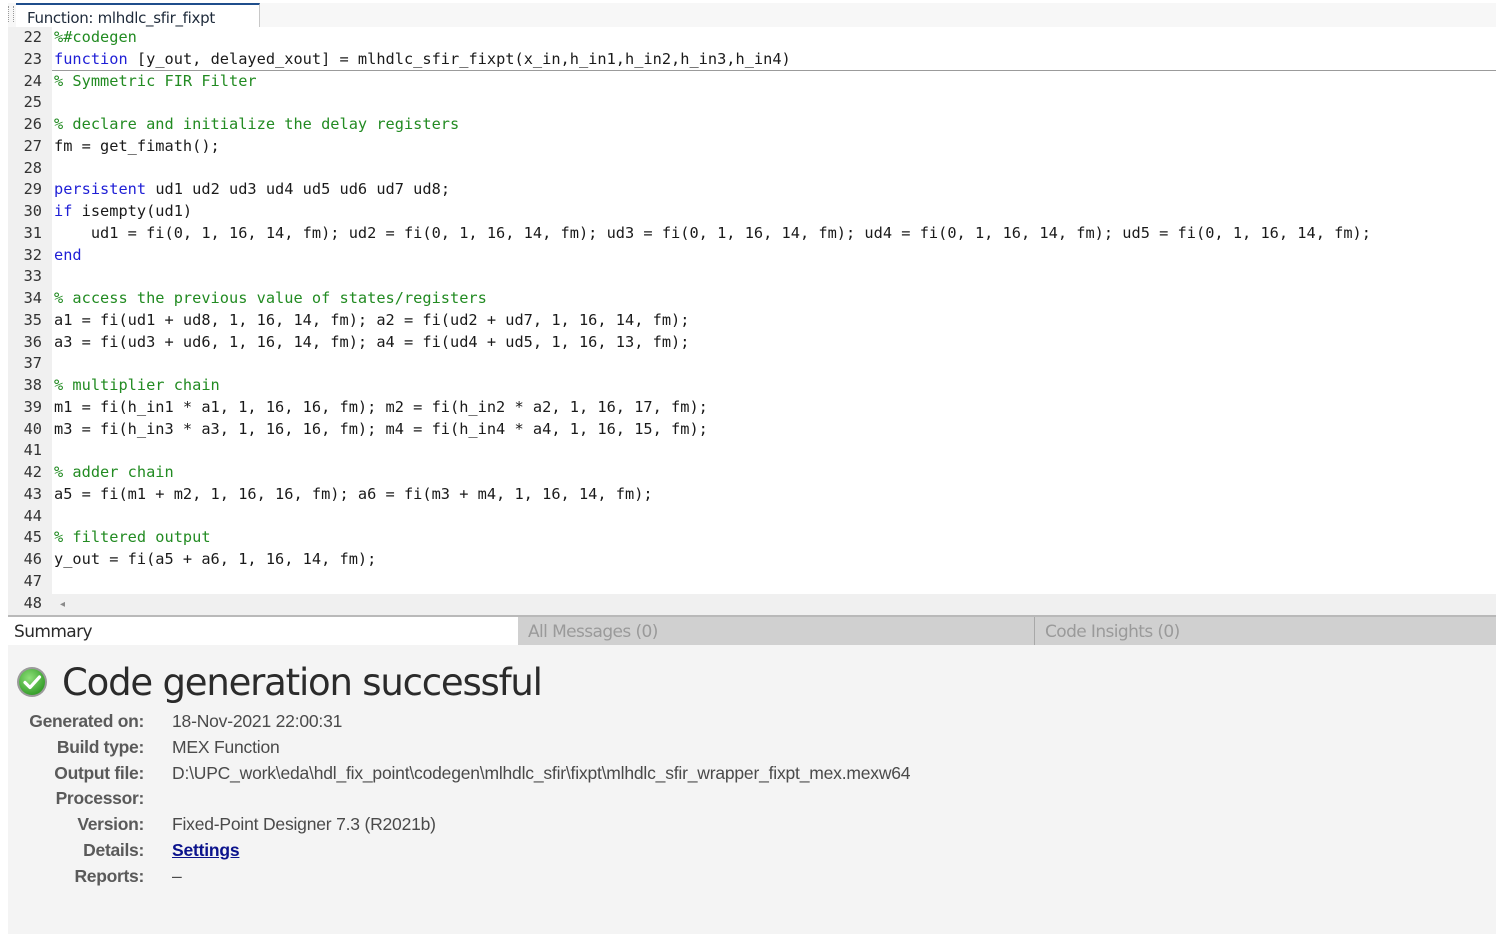  What do you see at coordinates (752, 38) in the screenshot?
I see `code-line: 22 %#codegen` at bounding box center [752, 38].